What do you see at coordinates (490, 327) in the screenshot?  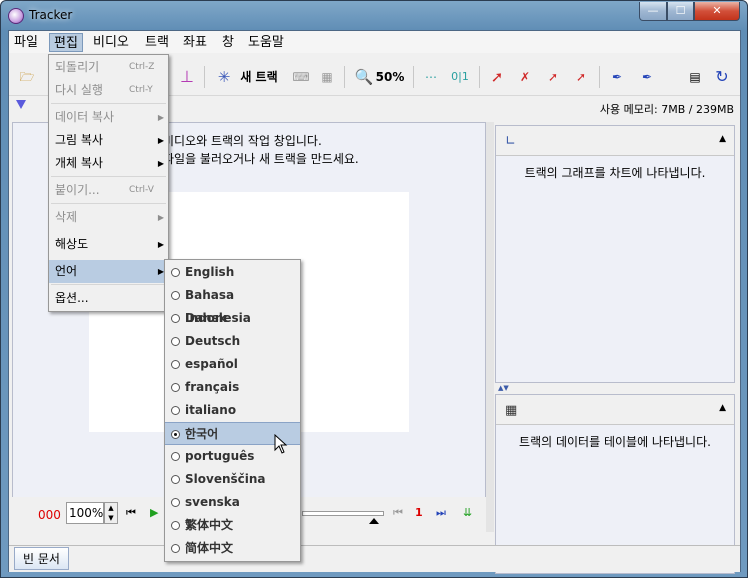 I see `vertical-splitter` at bounding box center [490, 327].